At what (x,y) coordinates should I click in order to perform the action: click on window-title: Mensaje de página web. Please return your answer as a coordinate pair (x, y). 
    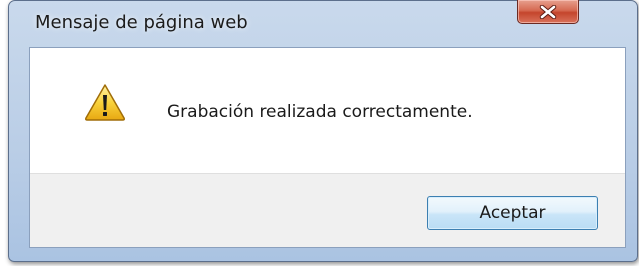
    Looking at the image, I should click on (141, 22).